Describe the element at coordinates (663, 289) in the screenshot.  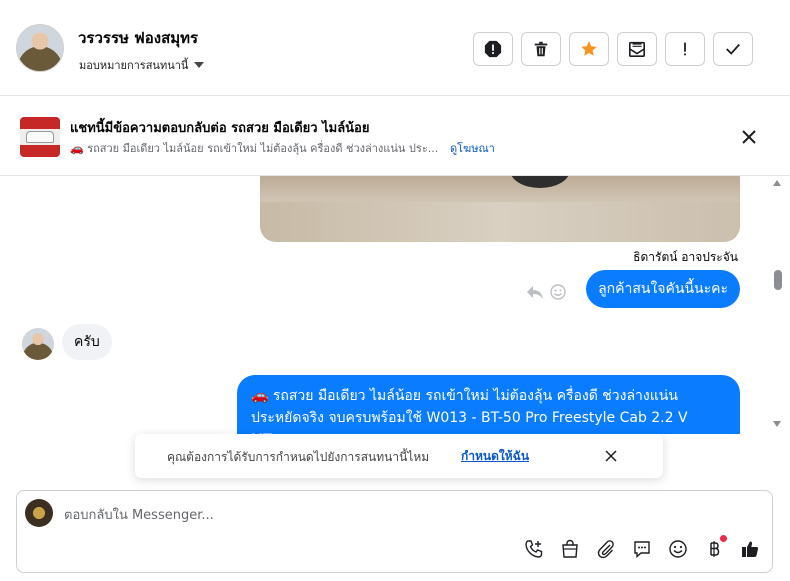
I see `outgoing-message: ลูกค้าสนใจคันนี้นะคะ` at that location.